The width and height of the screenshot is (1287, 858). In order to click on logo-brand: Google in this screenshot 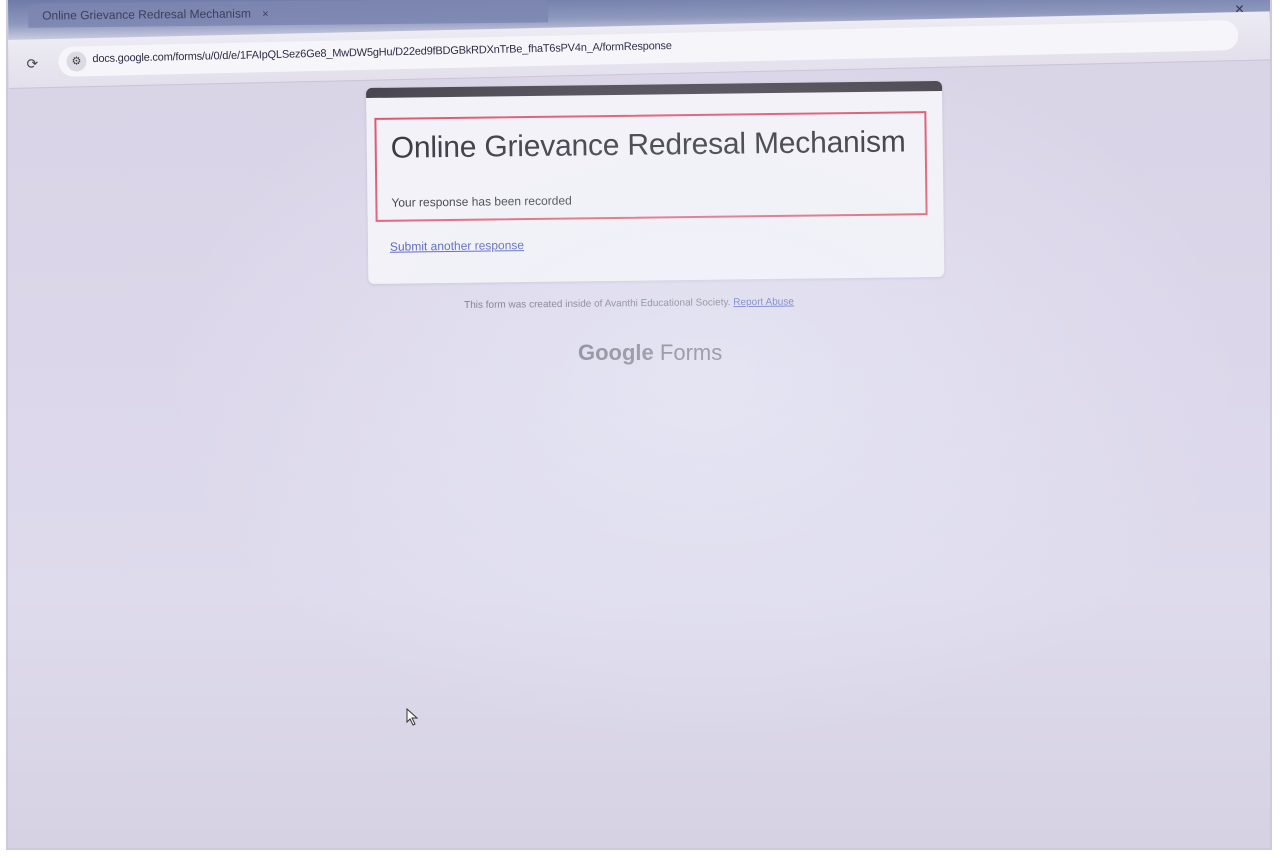, I will do `click(616, 352)`.